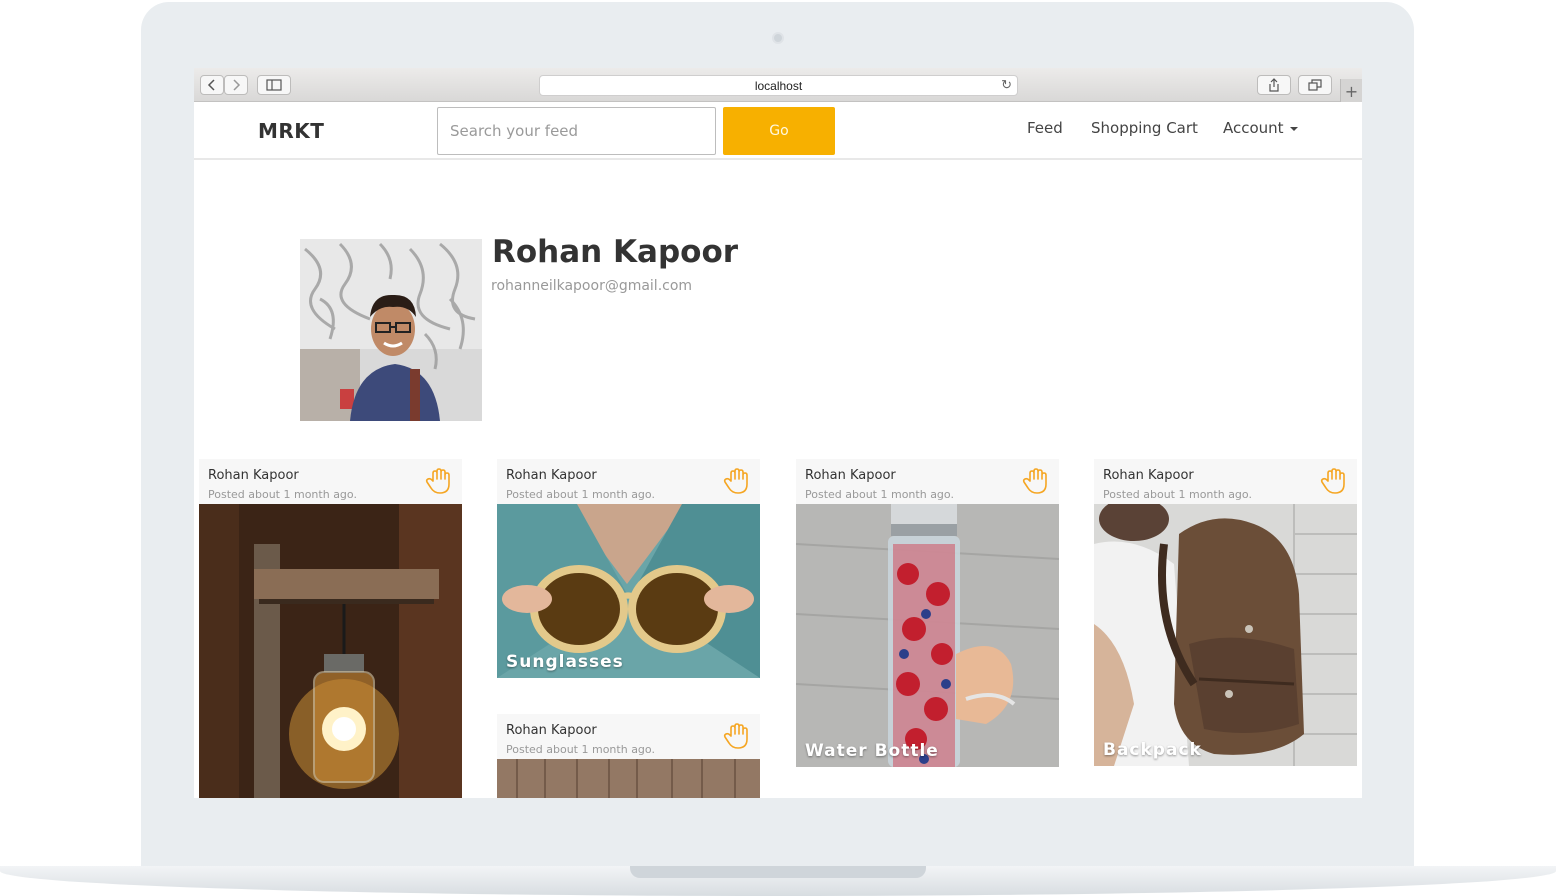 The image size is (1556, 896). What do you see at coordinates (1225, 635) in the screenshot?
I see `post-image-backpack: Backpack` at bounding box center [1225, 635].